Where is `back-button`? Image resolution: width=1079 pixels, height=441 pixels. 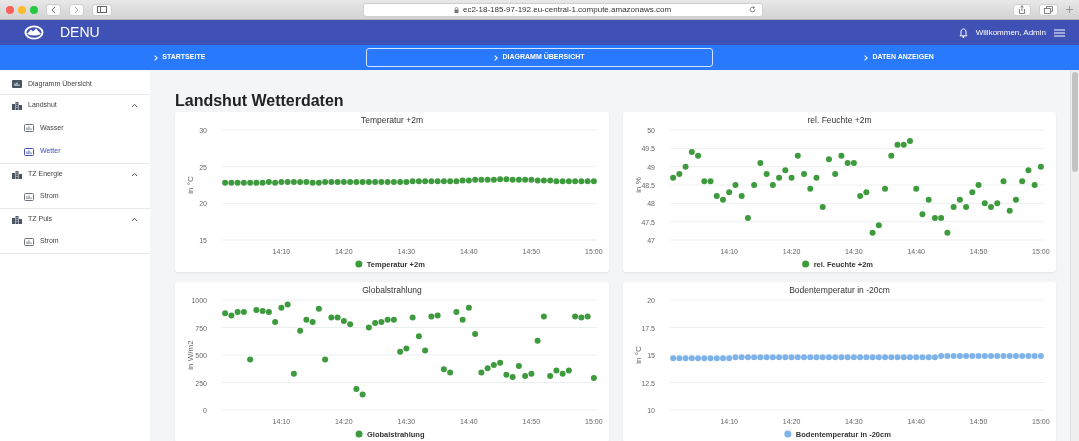
back-button is located at coordinates (53, 9).